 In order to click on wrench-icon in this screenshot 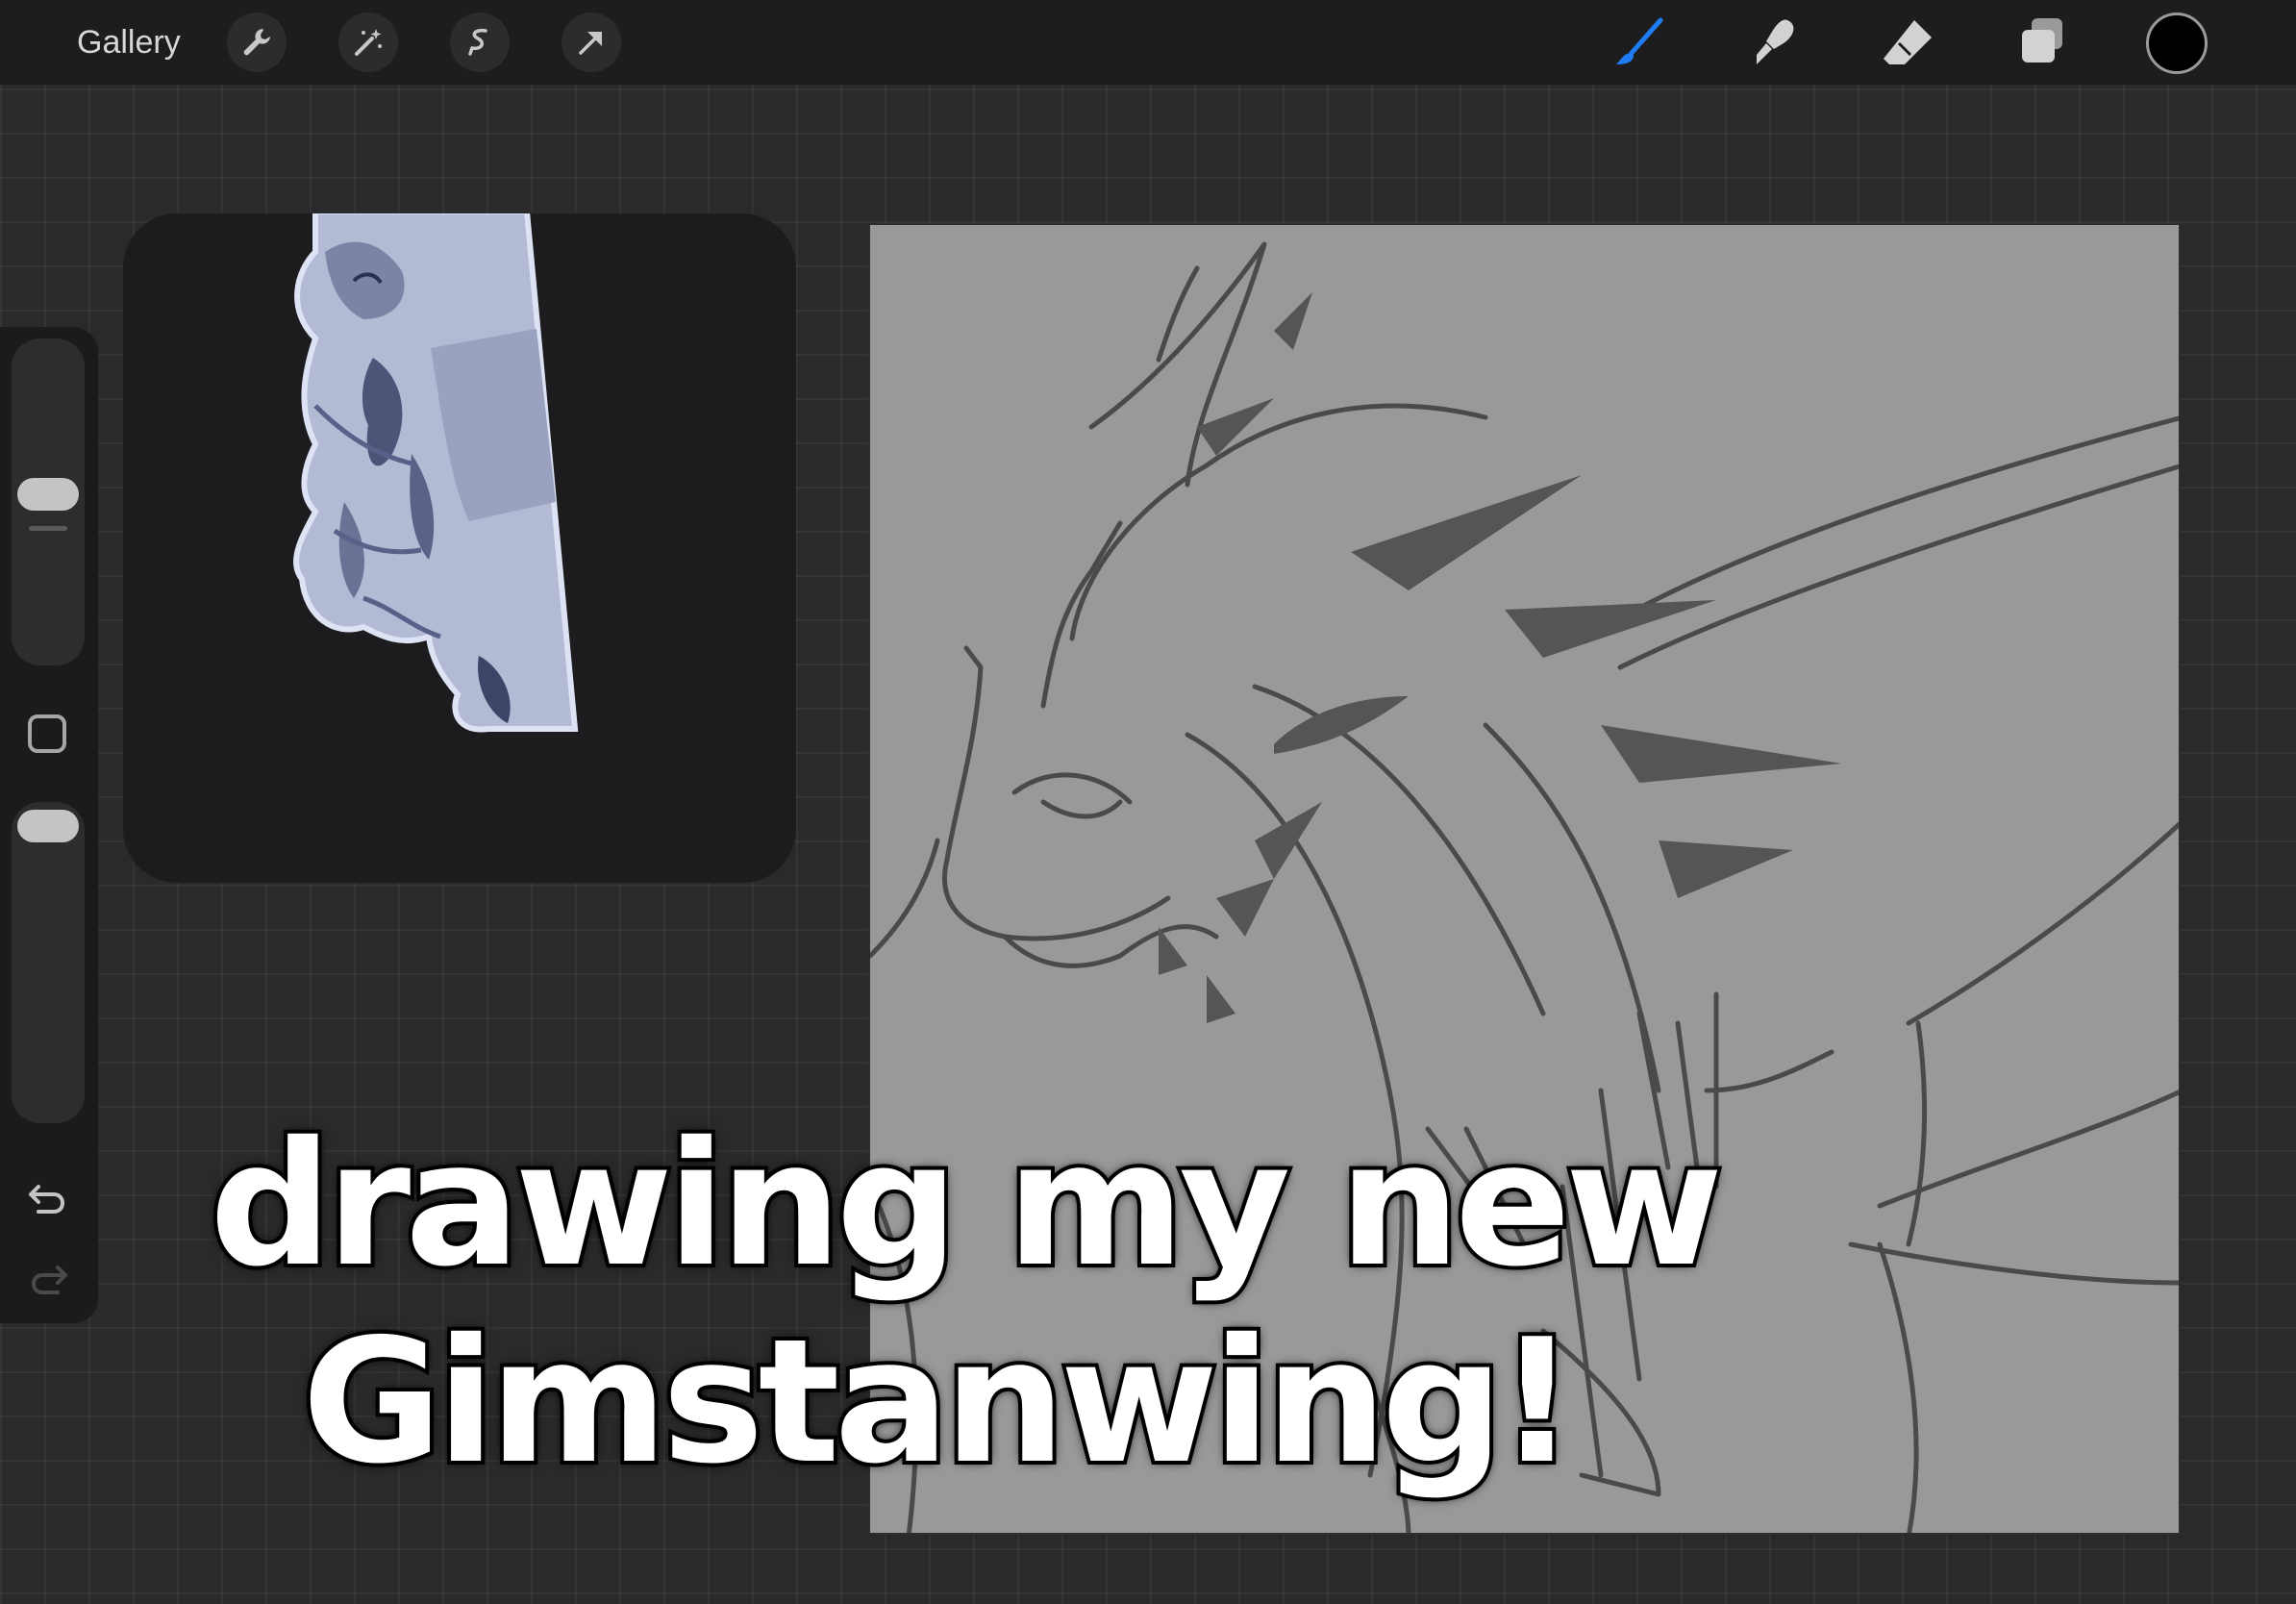, I will do `click(256, 42)`.